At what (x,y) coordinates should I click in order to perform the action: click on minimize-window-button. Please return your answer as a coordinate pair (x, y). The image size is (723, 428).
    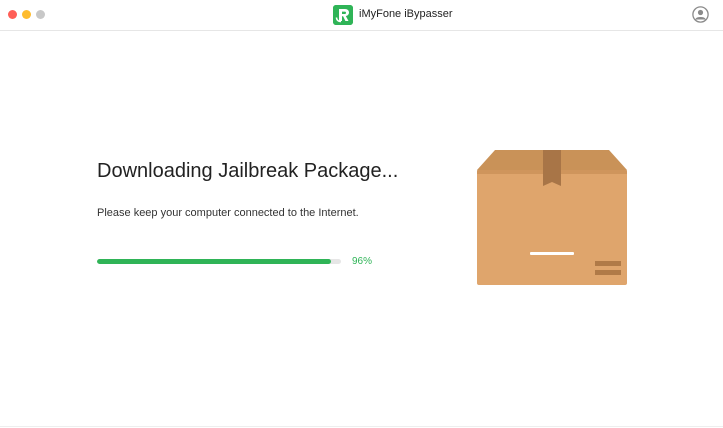
    Looking at the image, I should click on (26, 14).